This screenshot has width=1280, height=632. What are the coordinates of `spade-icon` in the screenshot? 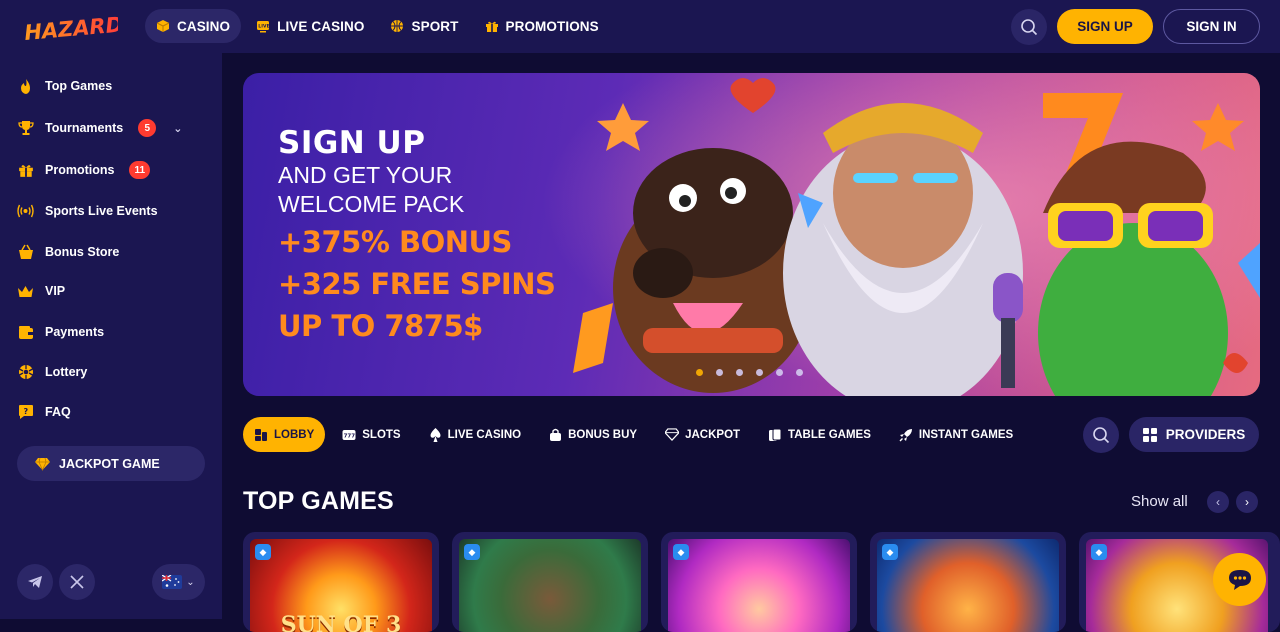 It's located at (435, 434).